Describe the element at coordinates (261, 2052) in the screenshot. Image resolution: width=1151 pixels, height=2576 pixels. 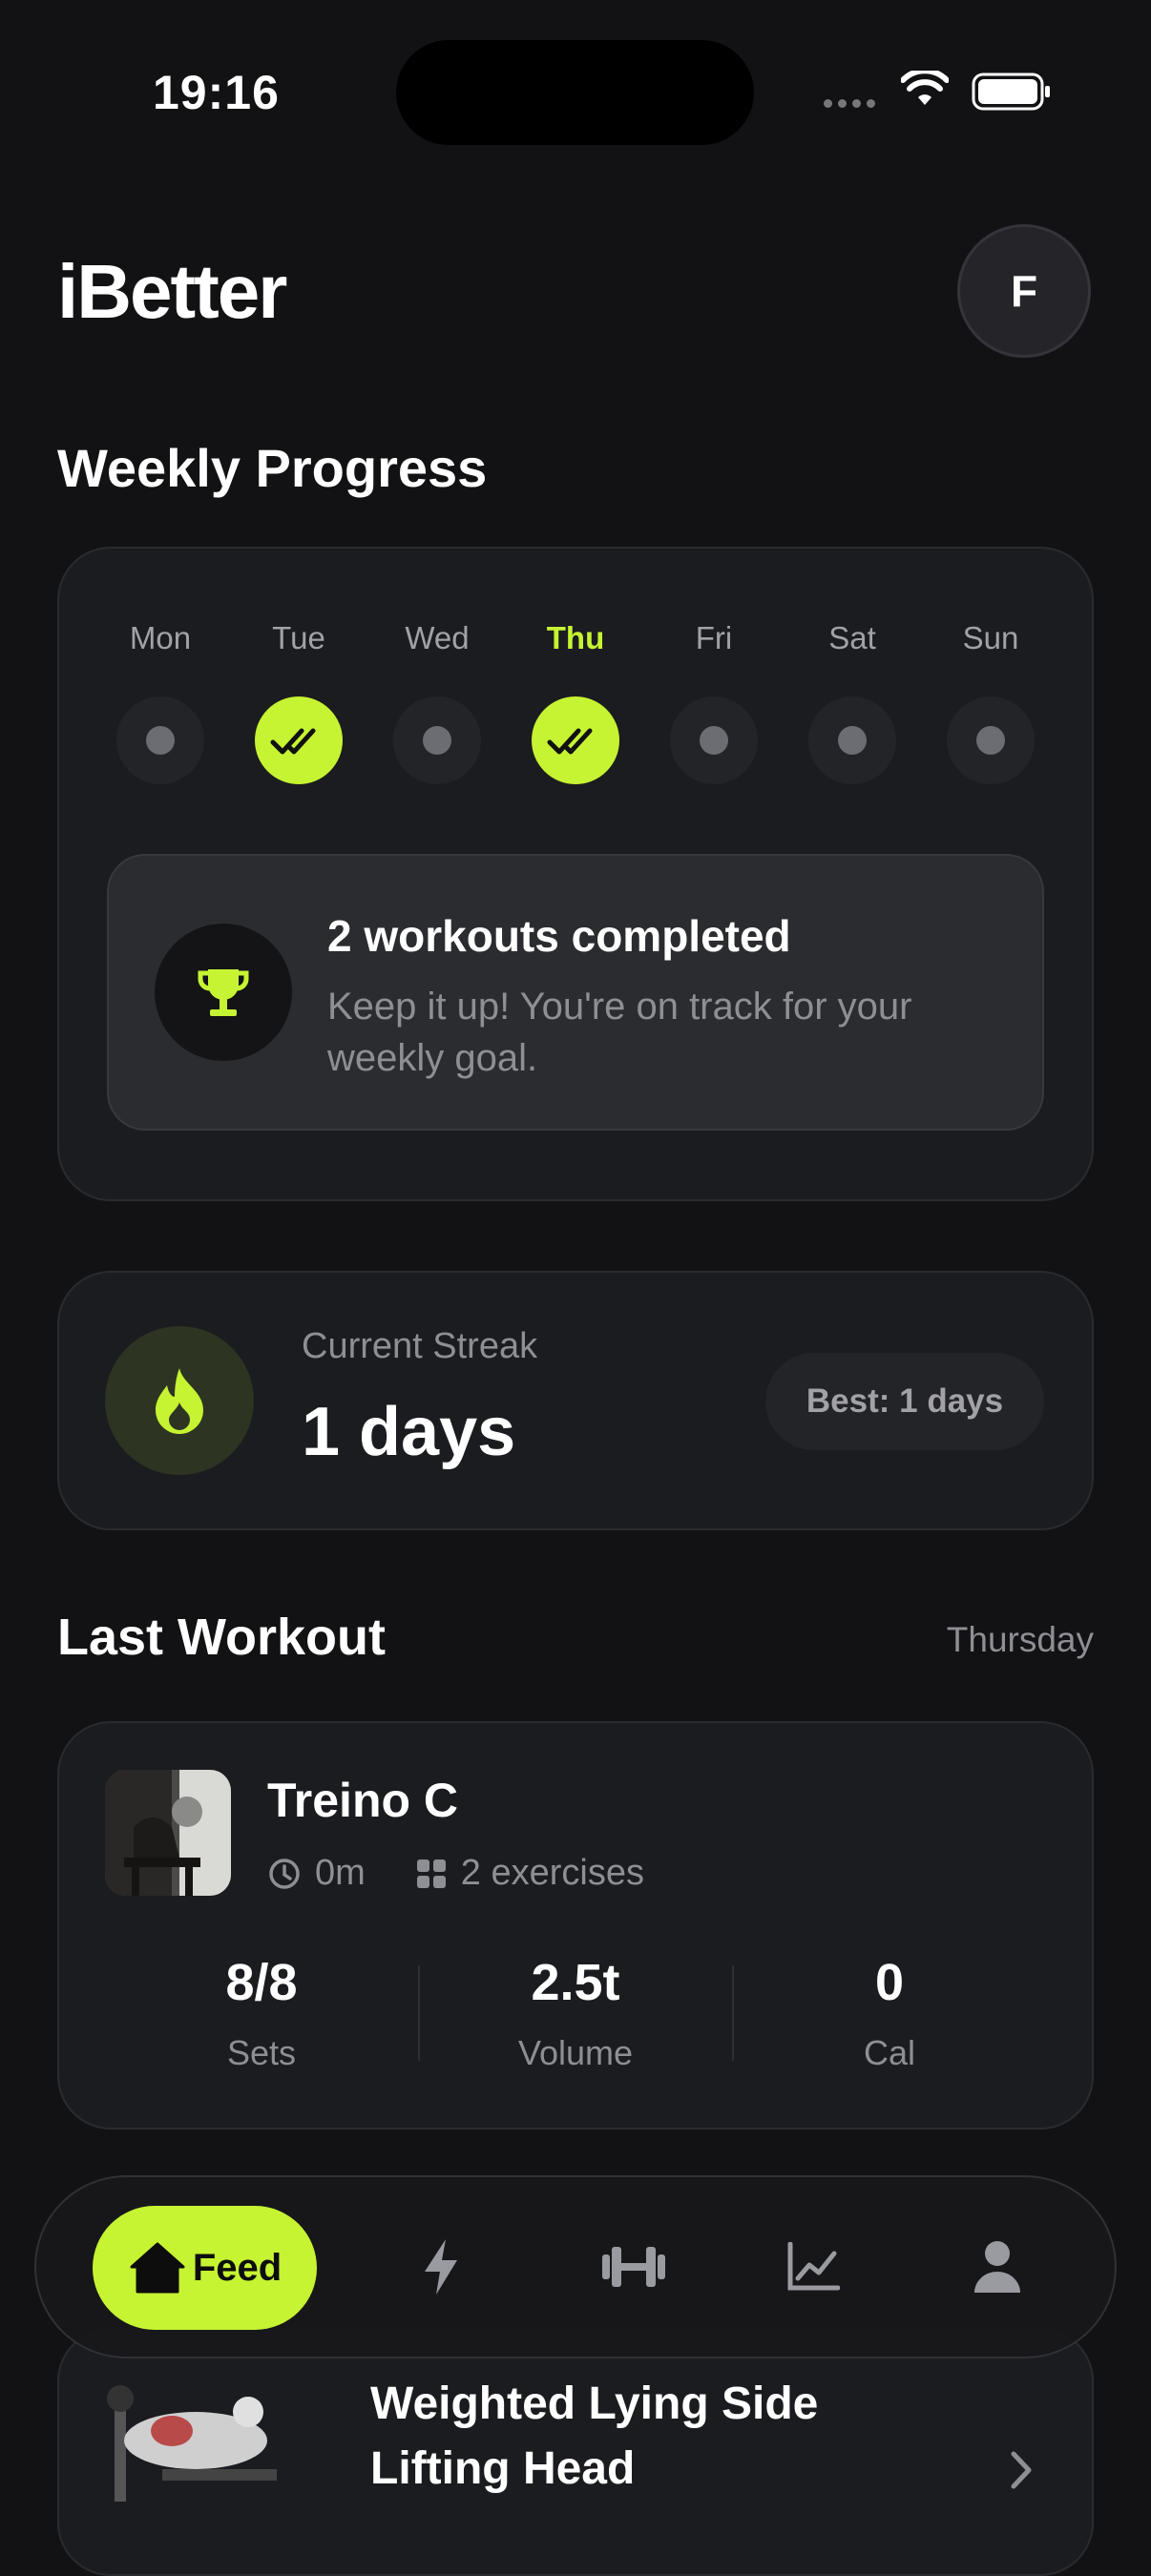
I see `stat-label: Sets` at that location.